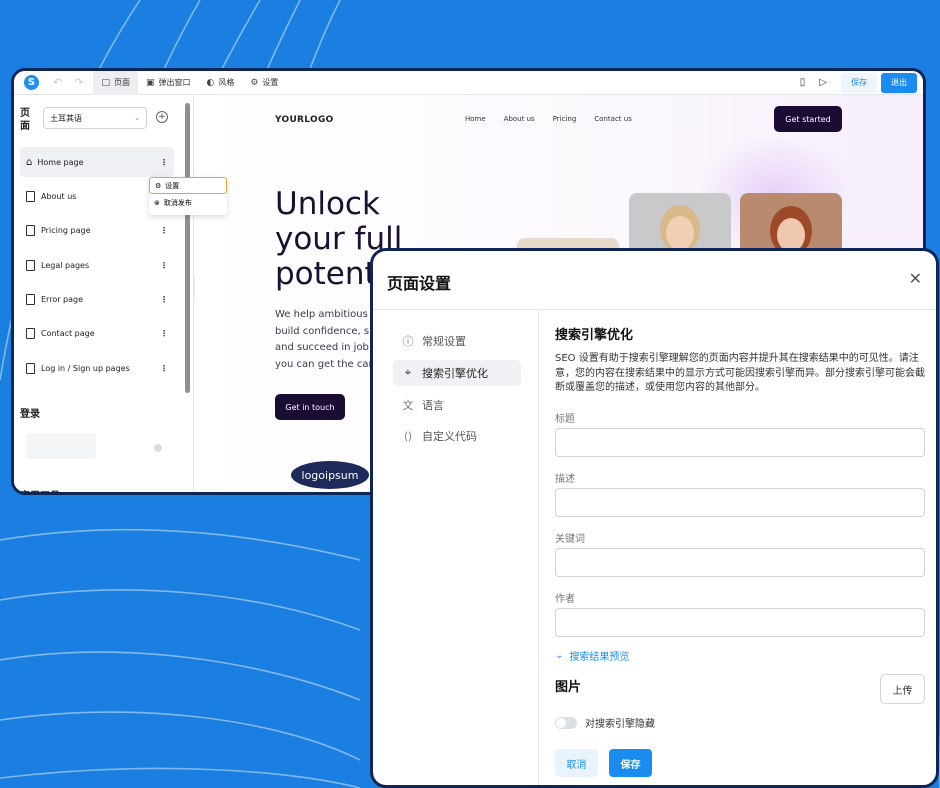  What do you see at coordinates (449, 436) in the screenshot?
I see `tab-label: 自定义代码` at bounding box center [449, 436].